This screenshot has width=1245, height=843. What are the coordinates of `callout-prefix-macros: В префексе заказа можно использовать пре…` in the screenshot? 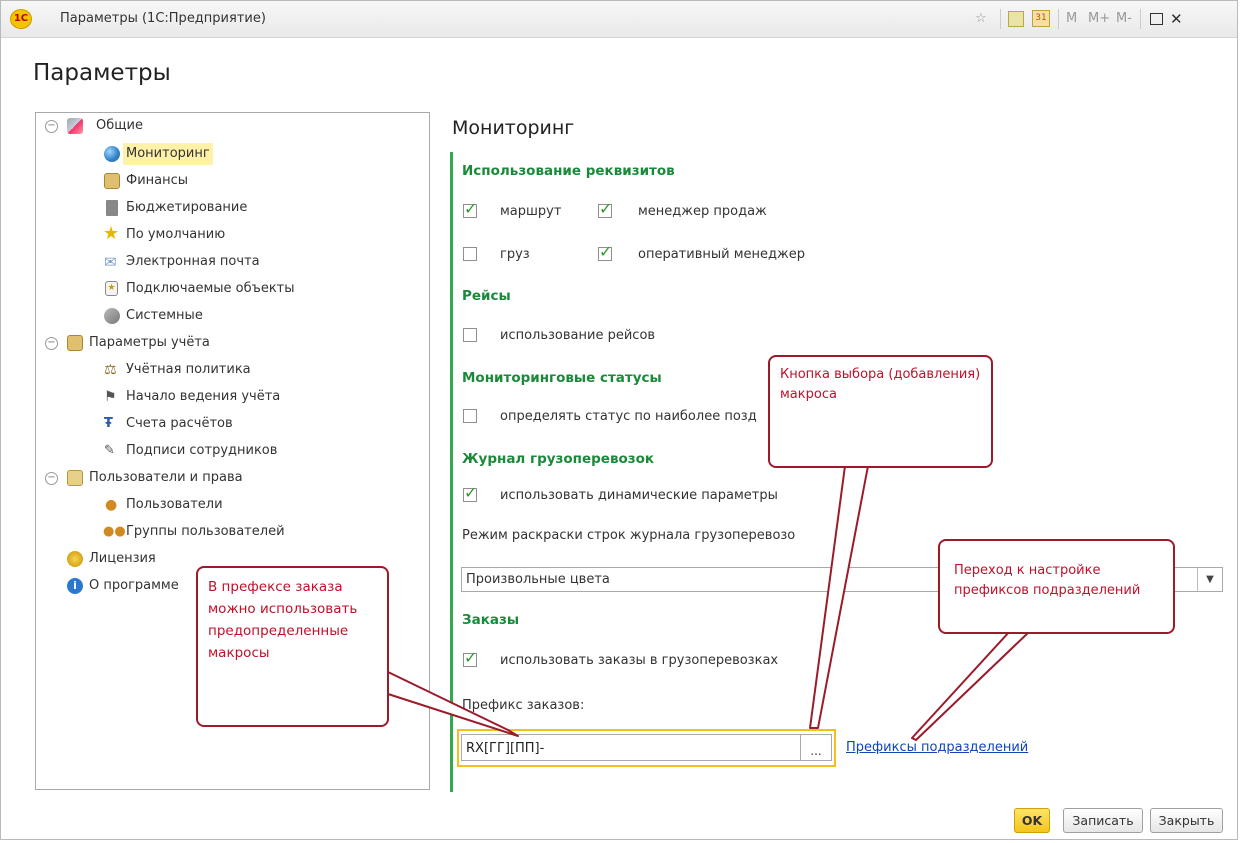 It's located at (292, 646).